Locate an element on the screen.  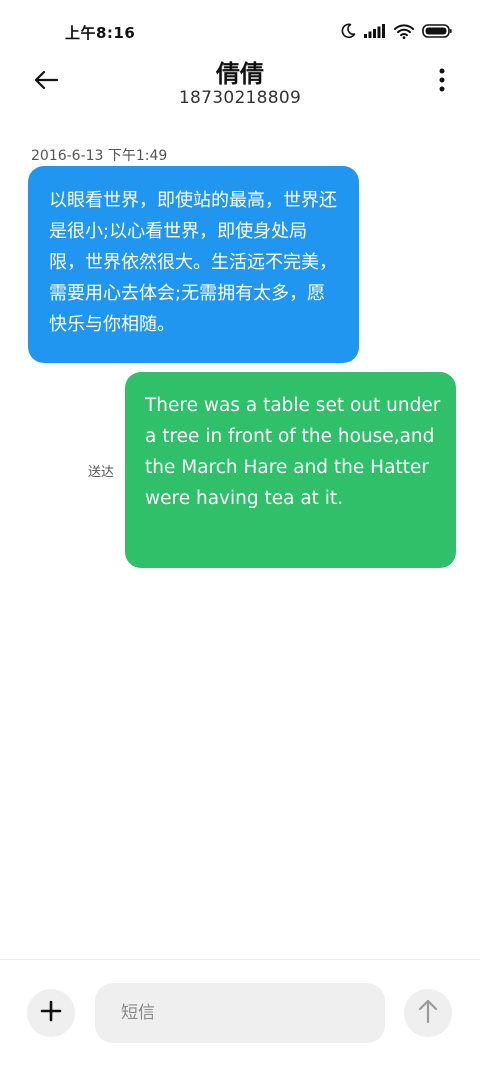
vertical-dots-icon is located at coordinates (442, 82).